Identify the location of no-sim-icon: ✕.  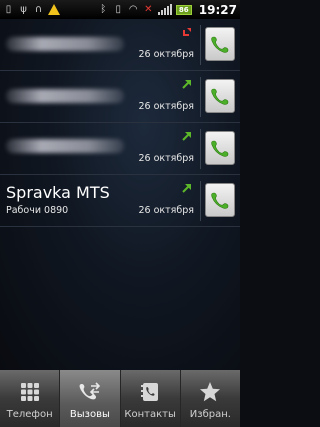
(148, 9).